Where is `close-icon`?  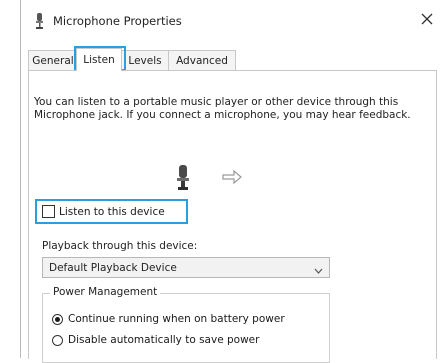
close-icon is located at coordinates (427, 19).